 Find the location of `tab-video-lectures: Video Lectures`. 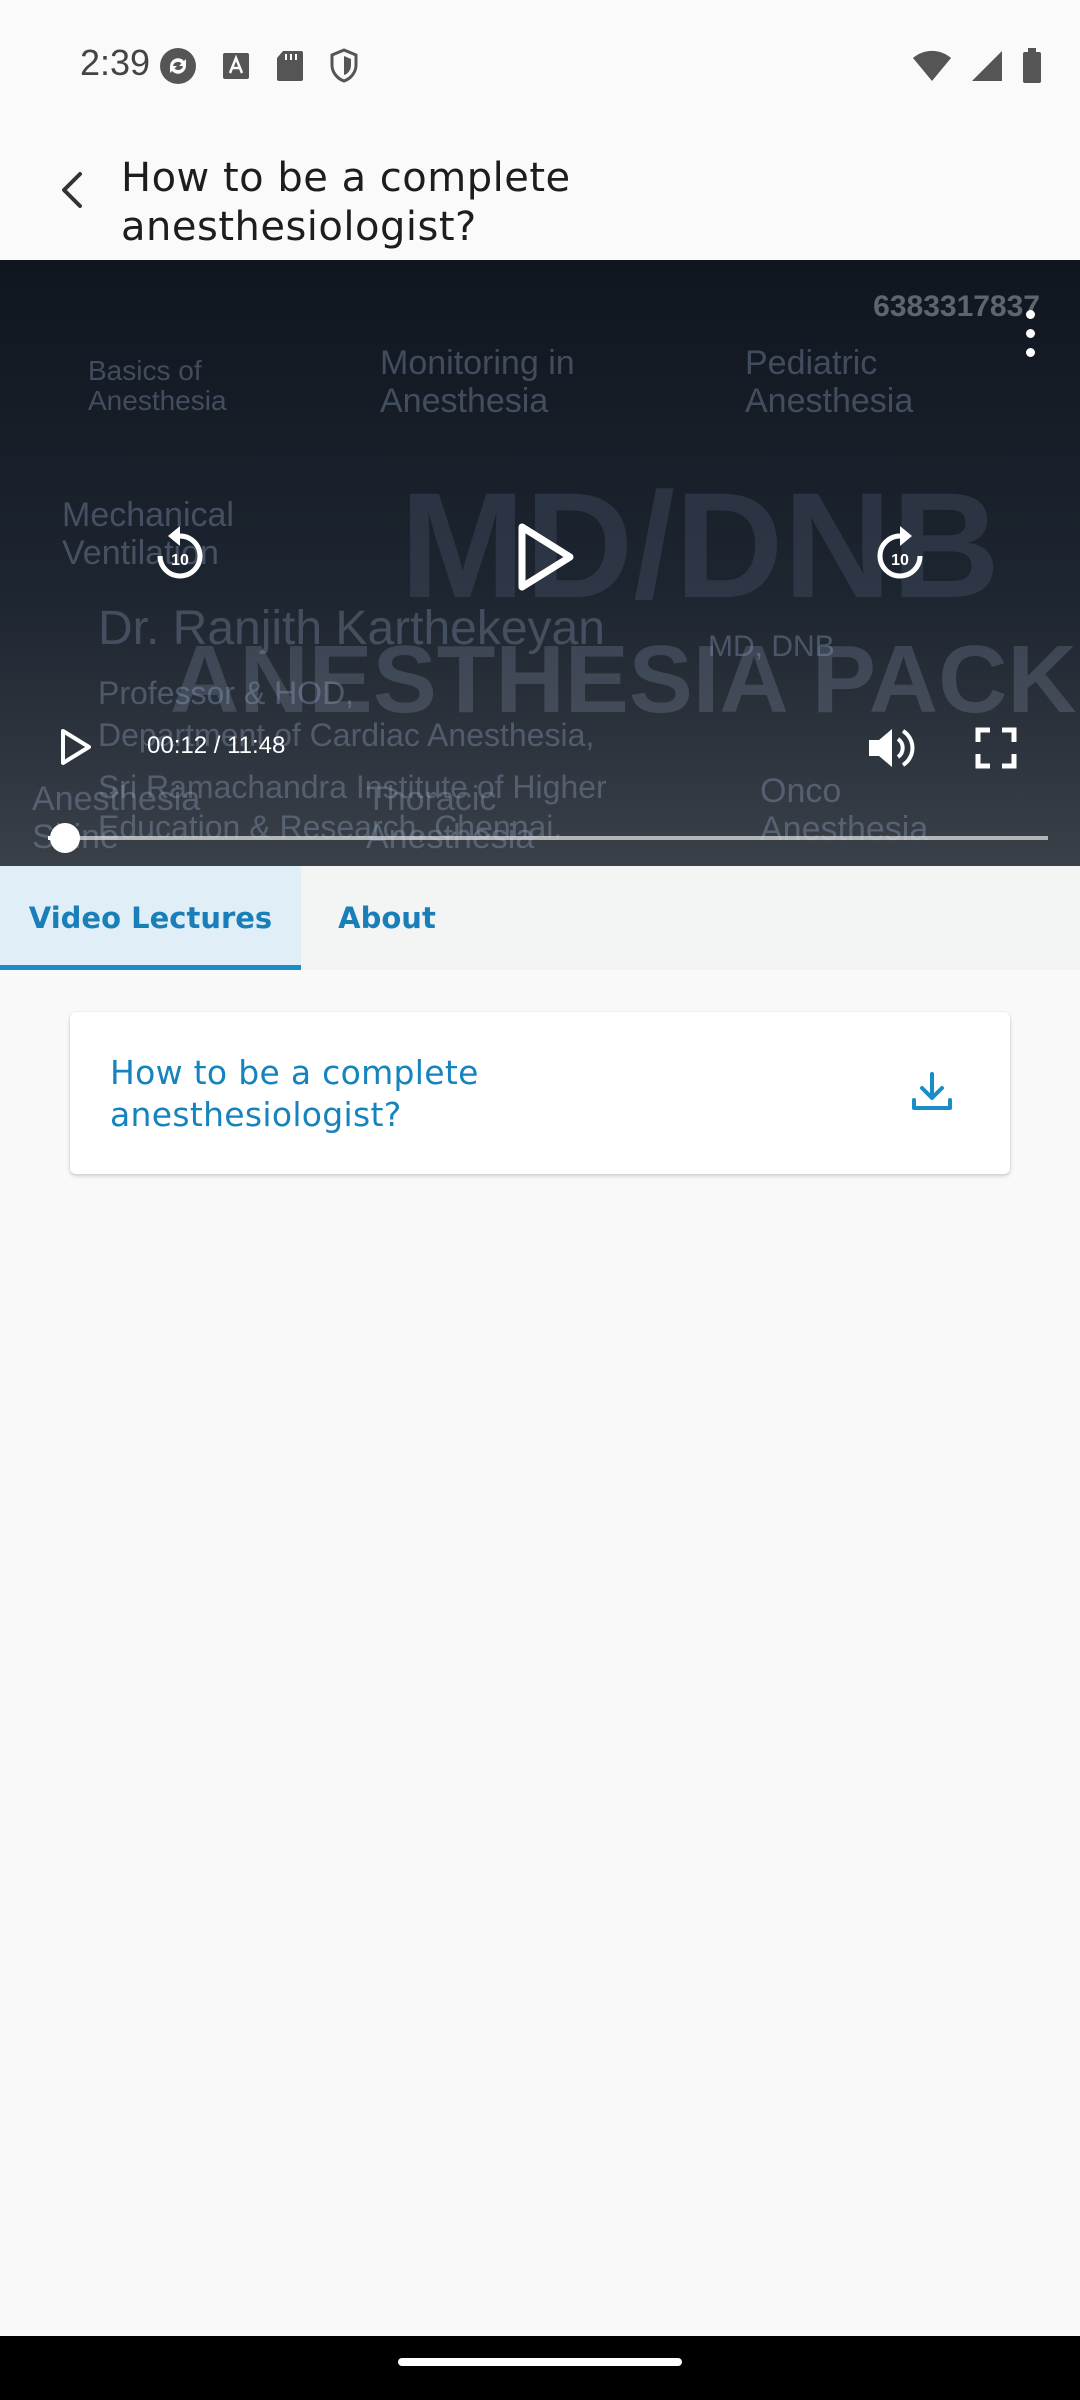

tab-video-lectures: Video Lectures is located at coordinates (150, 918).